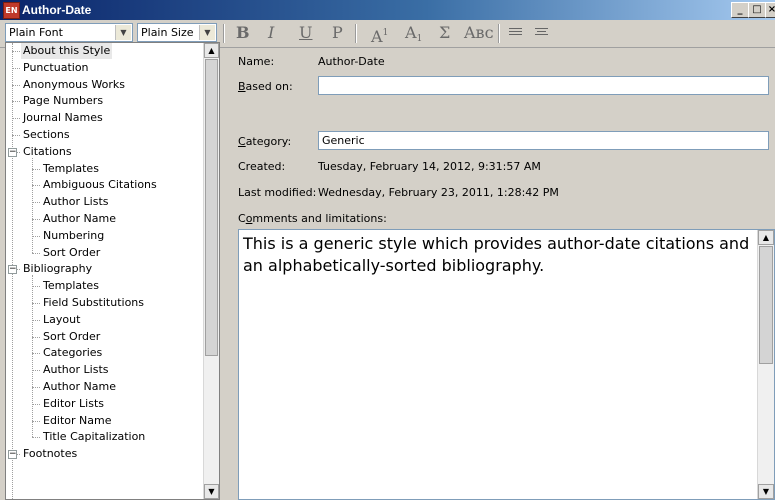 This screenshot has width=775, height=500. I want to click on last-modified-value: Wednesday, February 23, 2011, 1:28:42 PM, so click(438, 192).